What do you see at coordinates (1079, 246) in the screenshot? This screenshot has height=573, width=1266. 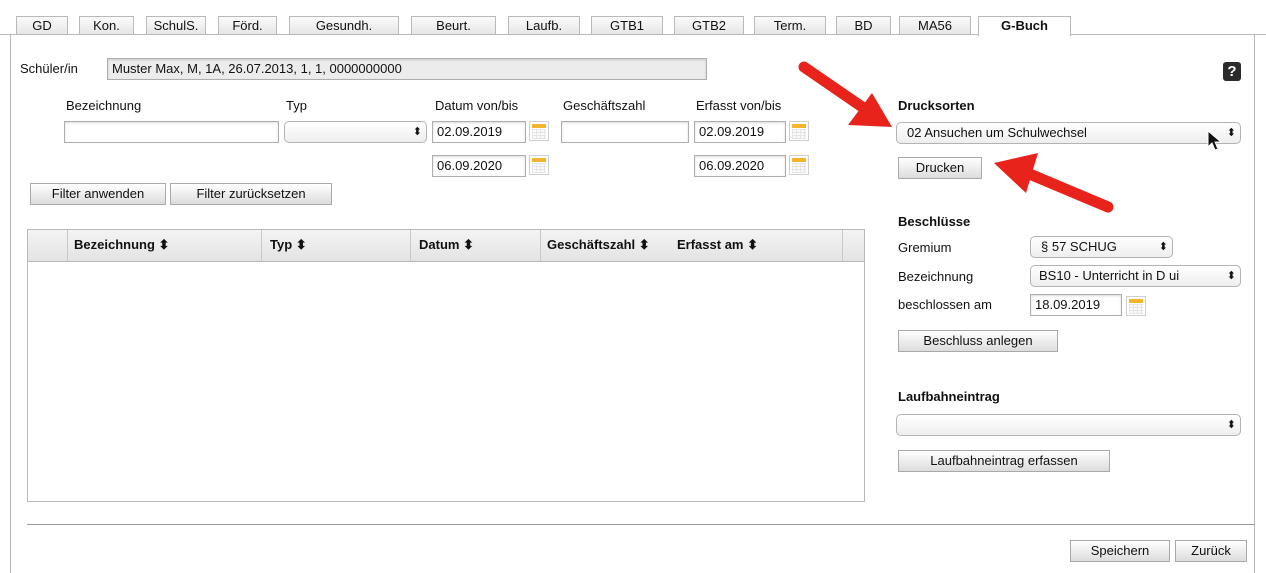 I see `gremium-select-value: § 57 SCHUG` at bounding box center [1079, 246].